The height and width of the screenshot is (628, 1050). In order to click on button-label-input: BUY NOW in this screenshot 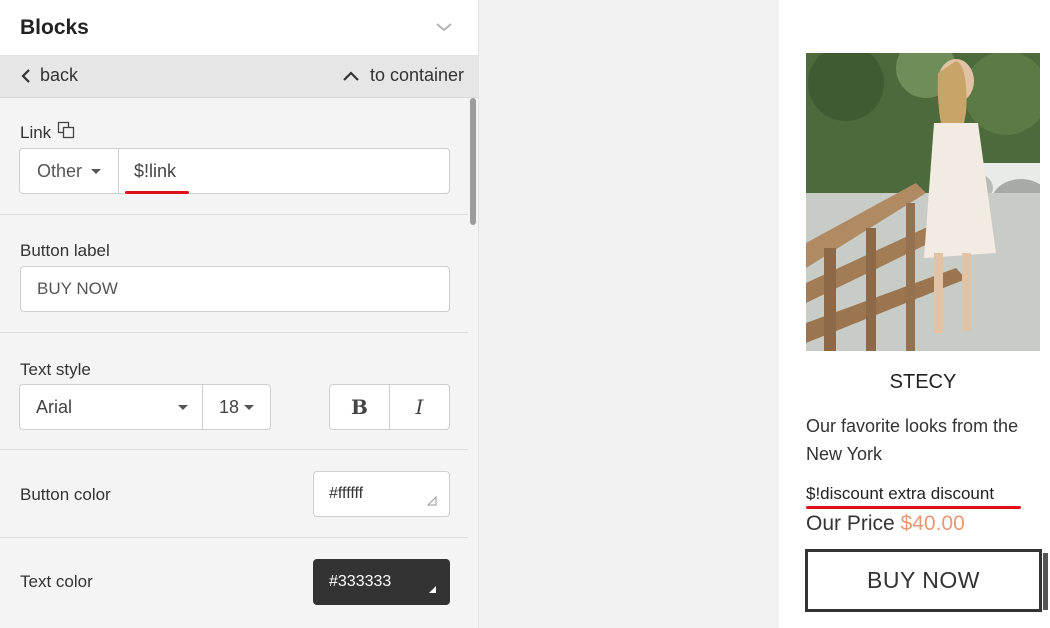, I will do `click(235, 289)`.